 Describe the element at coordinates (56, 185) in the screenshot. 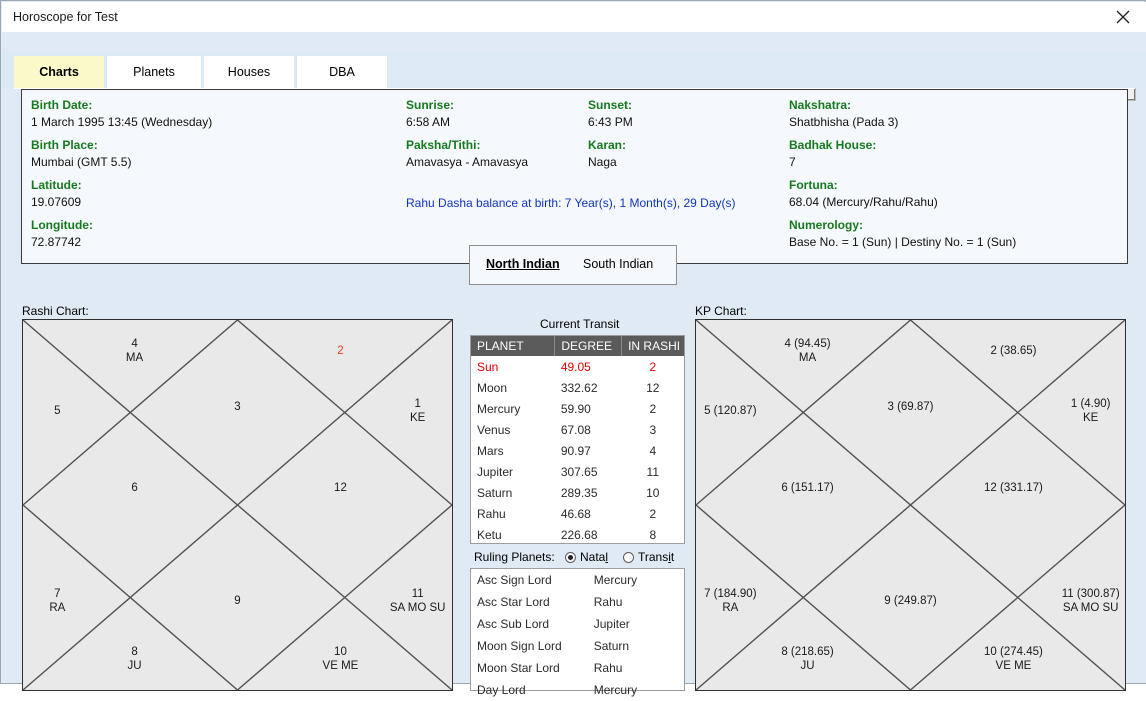

I see `latitude-label: Latitude:` at that location.